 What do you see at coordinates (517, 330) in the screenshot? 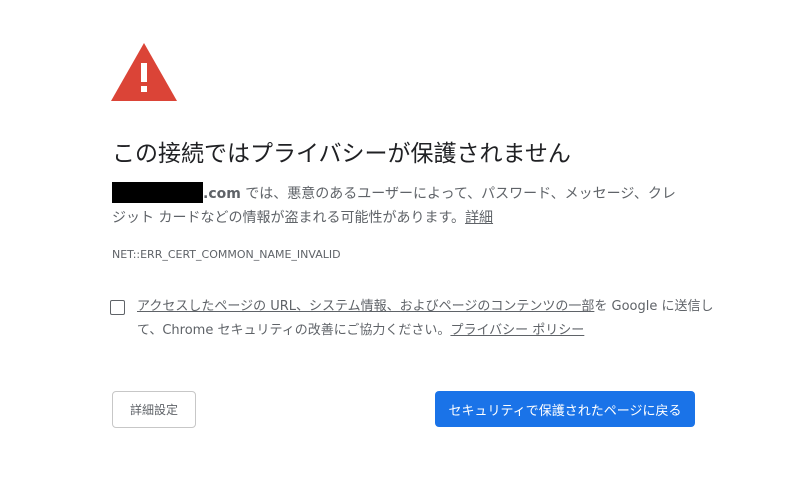
I see `privacy-policy-link: プライバシー ポリシー` at bounding box center [517, 330].